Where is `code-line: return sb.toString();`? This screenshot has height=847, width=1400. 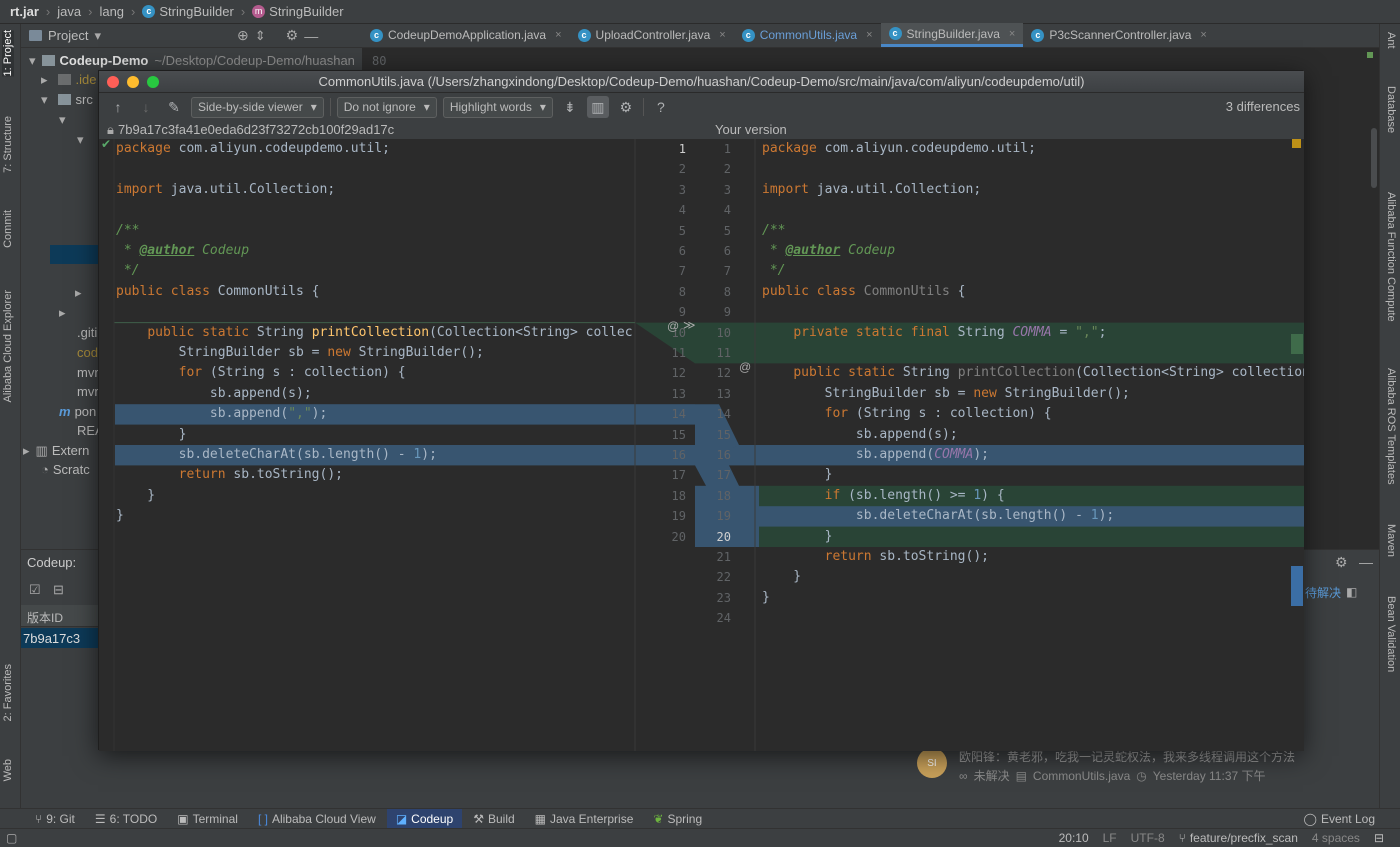
code-line: return sb.toString(); is located at coordinates (229, 475).